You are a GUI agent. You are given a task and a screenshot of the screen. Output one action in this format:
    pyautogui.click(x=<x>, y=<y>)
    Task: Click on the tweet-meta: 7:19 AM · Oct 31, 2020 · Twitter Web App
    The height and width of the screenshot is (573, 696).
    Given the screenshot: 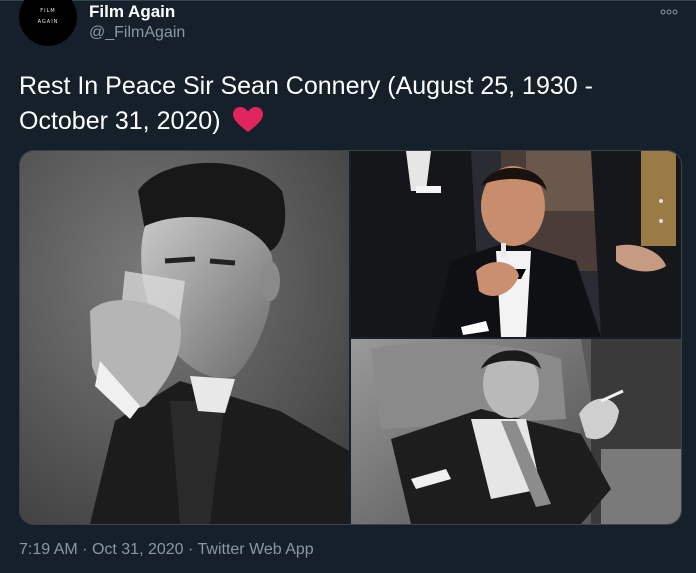 What is the action you would take?
    pyautogui.click(x=166, y=550)
    